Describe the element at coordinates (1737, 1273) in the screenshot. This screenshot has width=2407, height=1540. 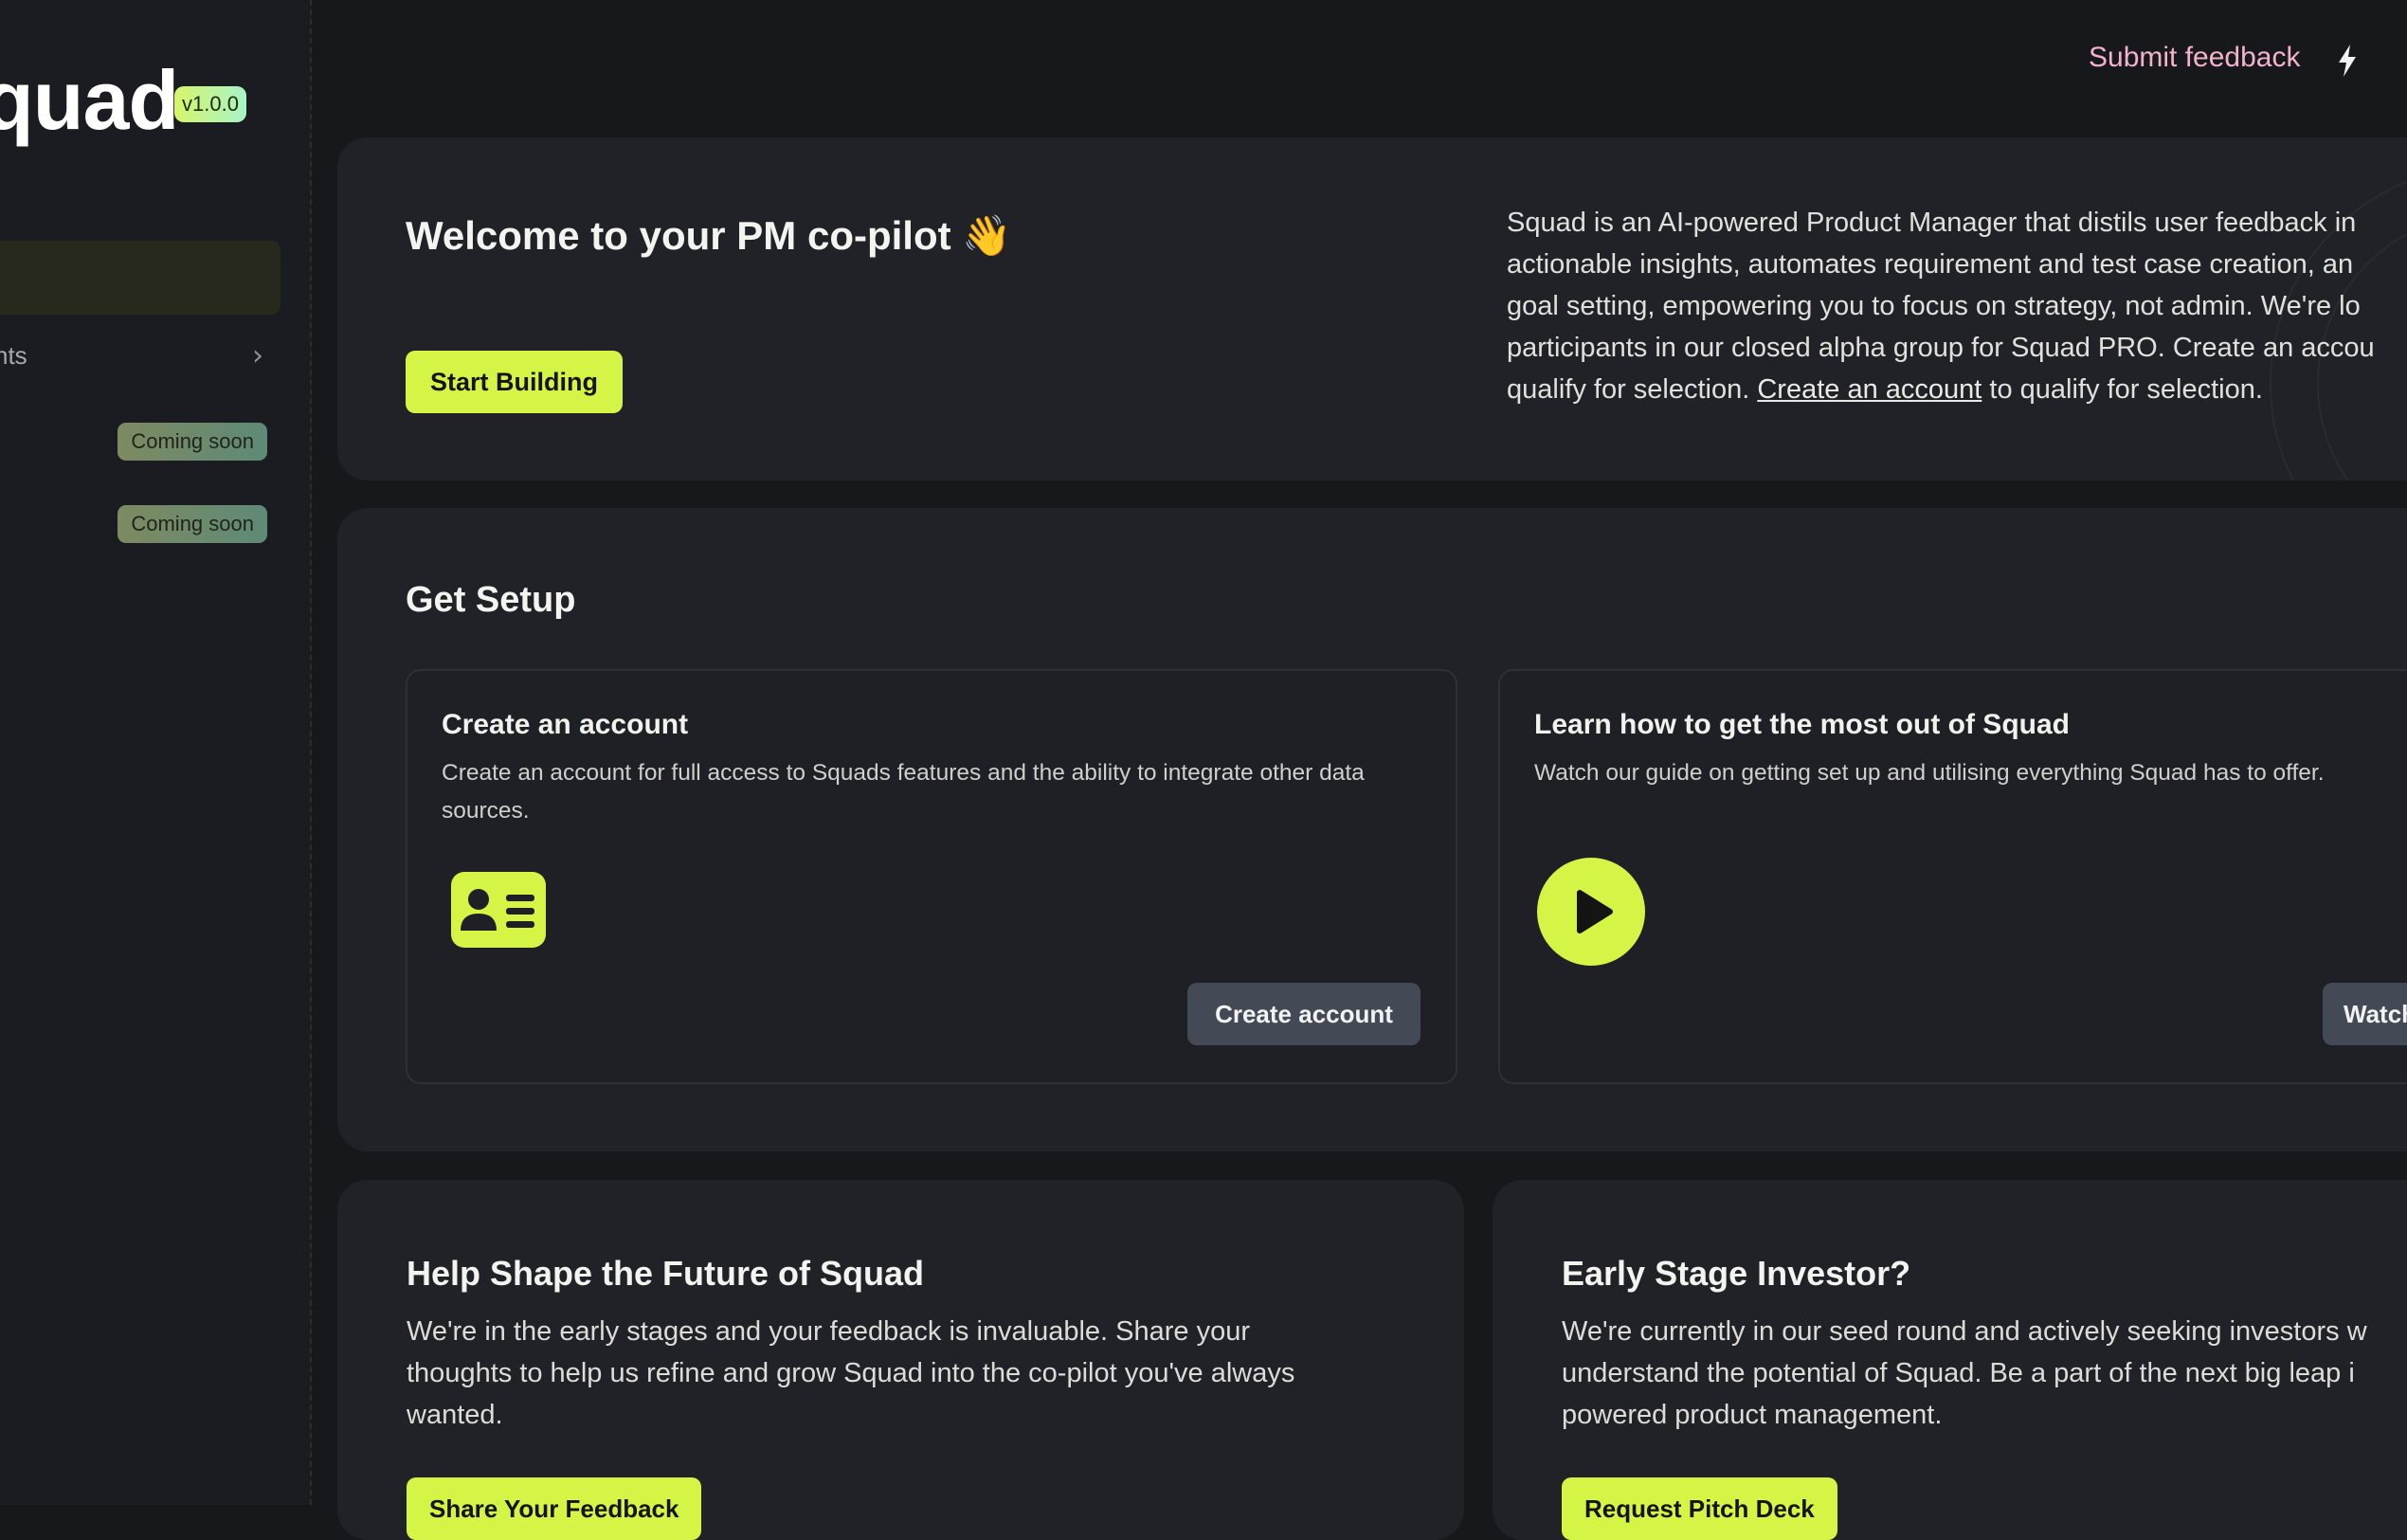
I see `investor-title: Early Stage Investor?` at that location.